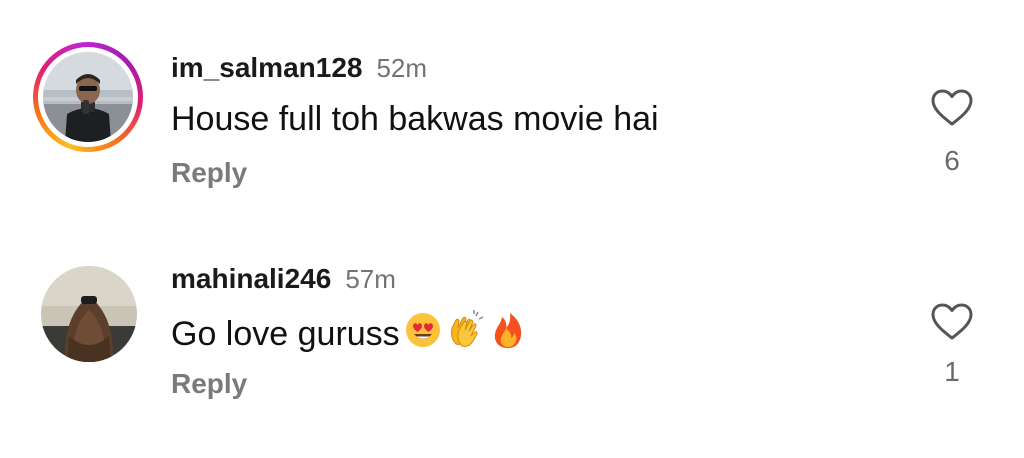  I want to click on comment-text: Go love guruss, so click(285, 334).